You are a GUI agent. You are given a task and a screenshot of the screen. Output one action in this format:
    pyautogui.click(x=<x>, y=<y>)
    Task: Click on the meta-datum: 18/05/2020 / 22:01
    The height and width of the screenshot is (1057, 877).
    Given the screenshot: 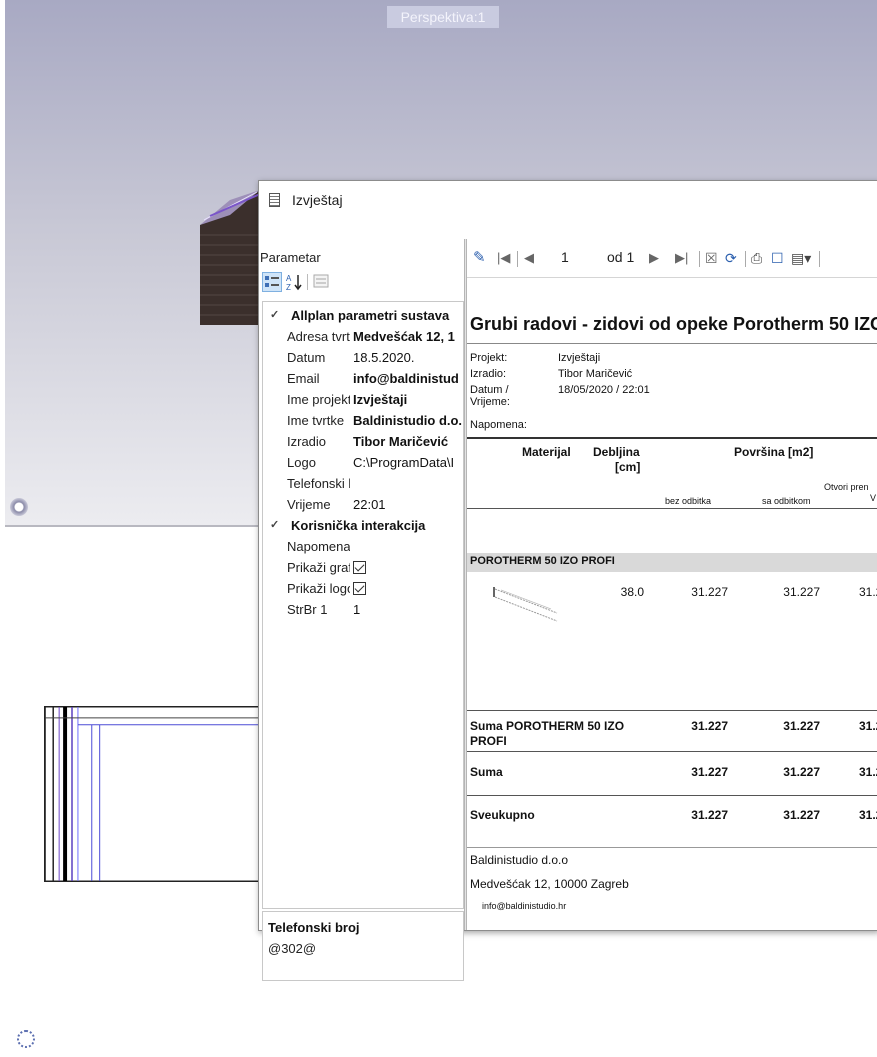 What is the action you would take?
    pyautogui.click(x=604, y=390)
    